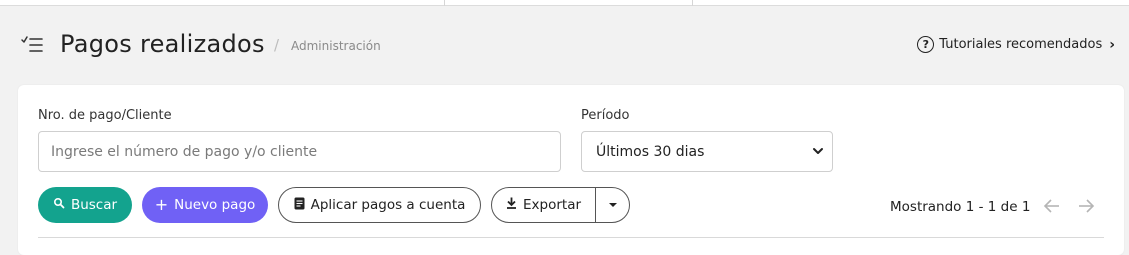 The image size is (1129, 255). I want to click on page-title: Pagos realizados, so click(162, 44).